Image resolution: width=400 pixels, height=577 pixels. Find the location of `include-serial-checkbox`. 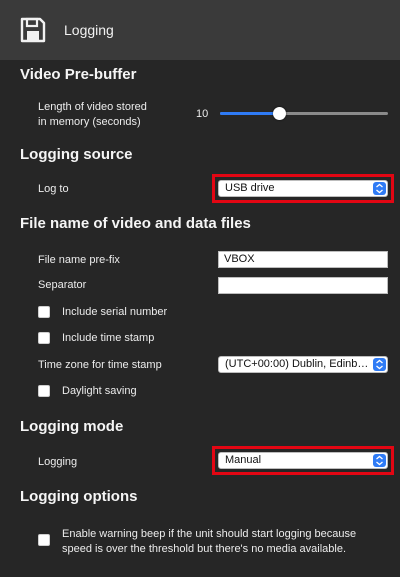

include-serial-checkbox is located at coordinates (44, 312).